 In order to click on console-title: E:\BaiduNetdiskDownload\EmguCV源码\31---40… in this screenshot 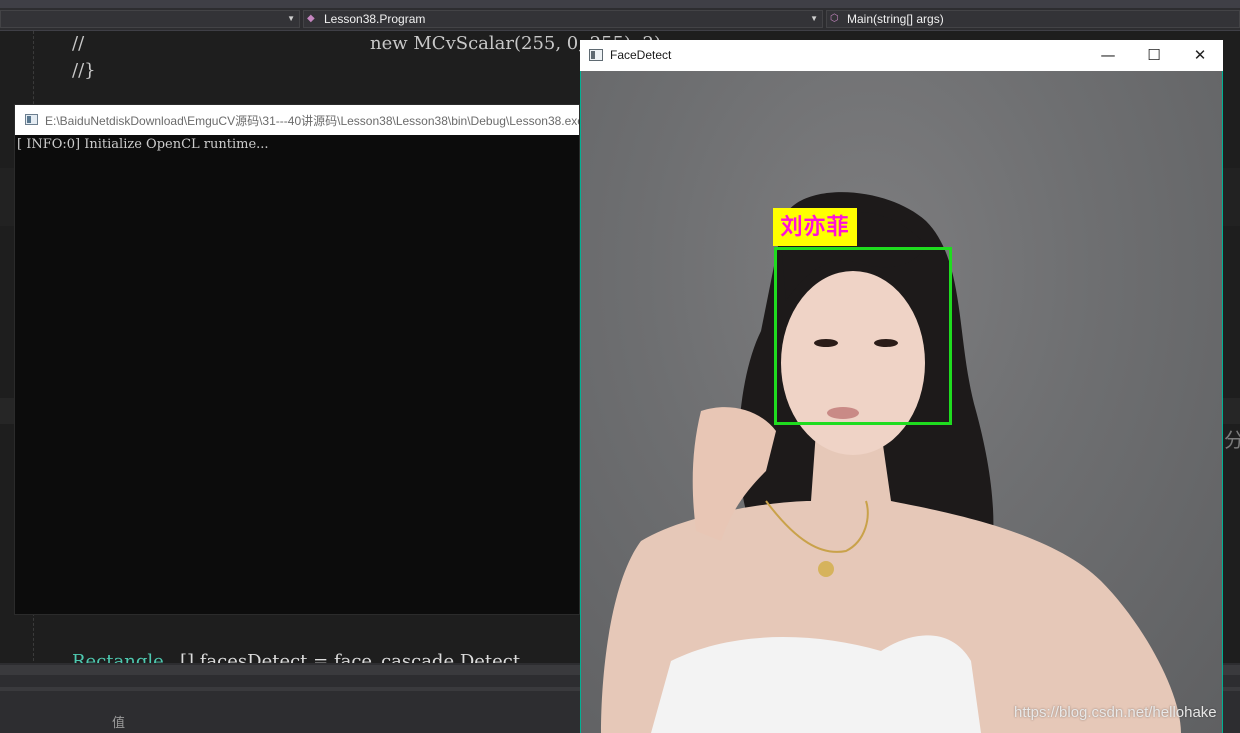, I will do `click(312, 121)`.